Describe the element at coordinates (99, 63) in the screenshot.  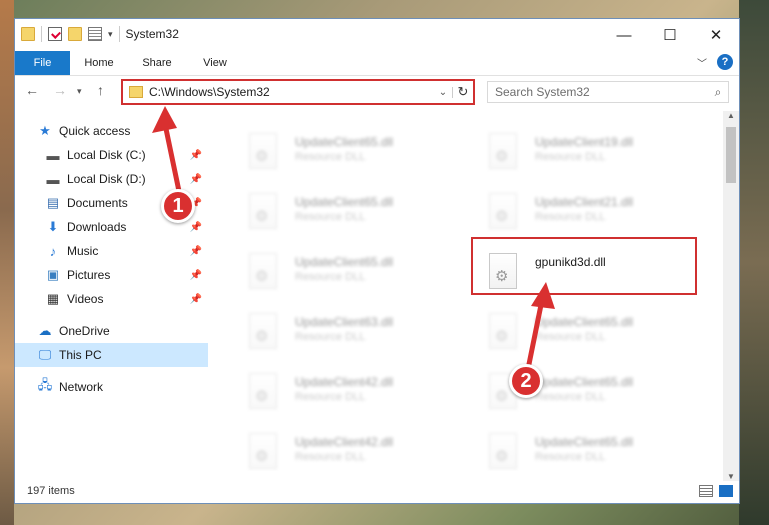
I see `tab-home: Home` at that location.